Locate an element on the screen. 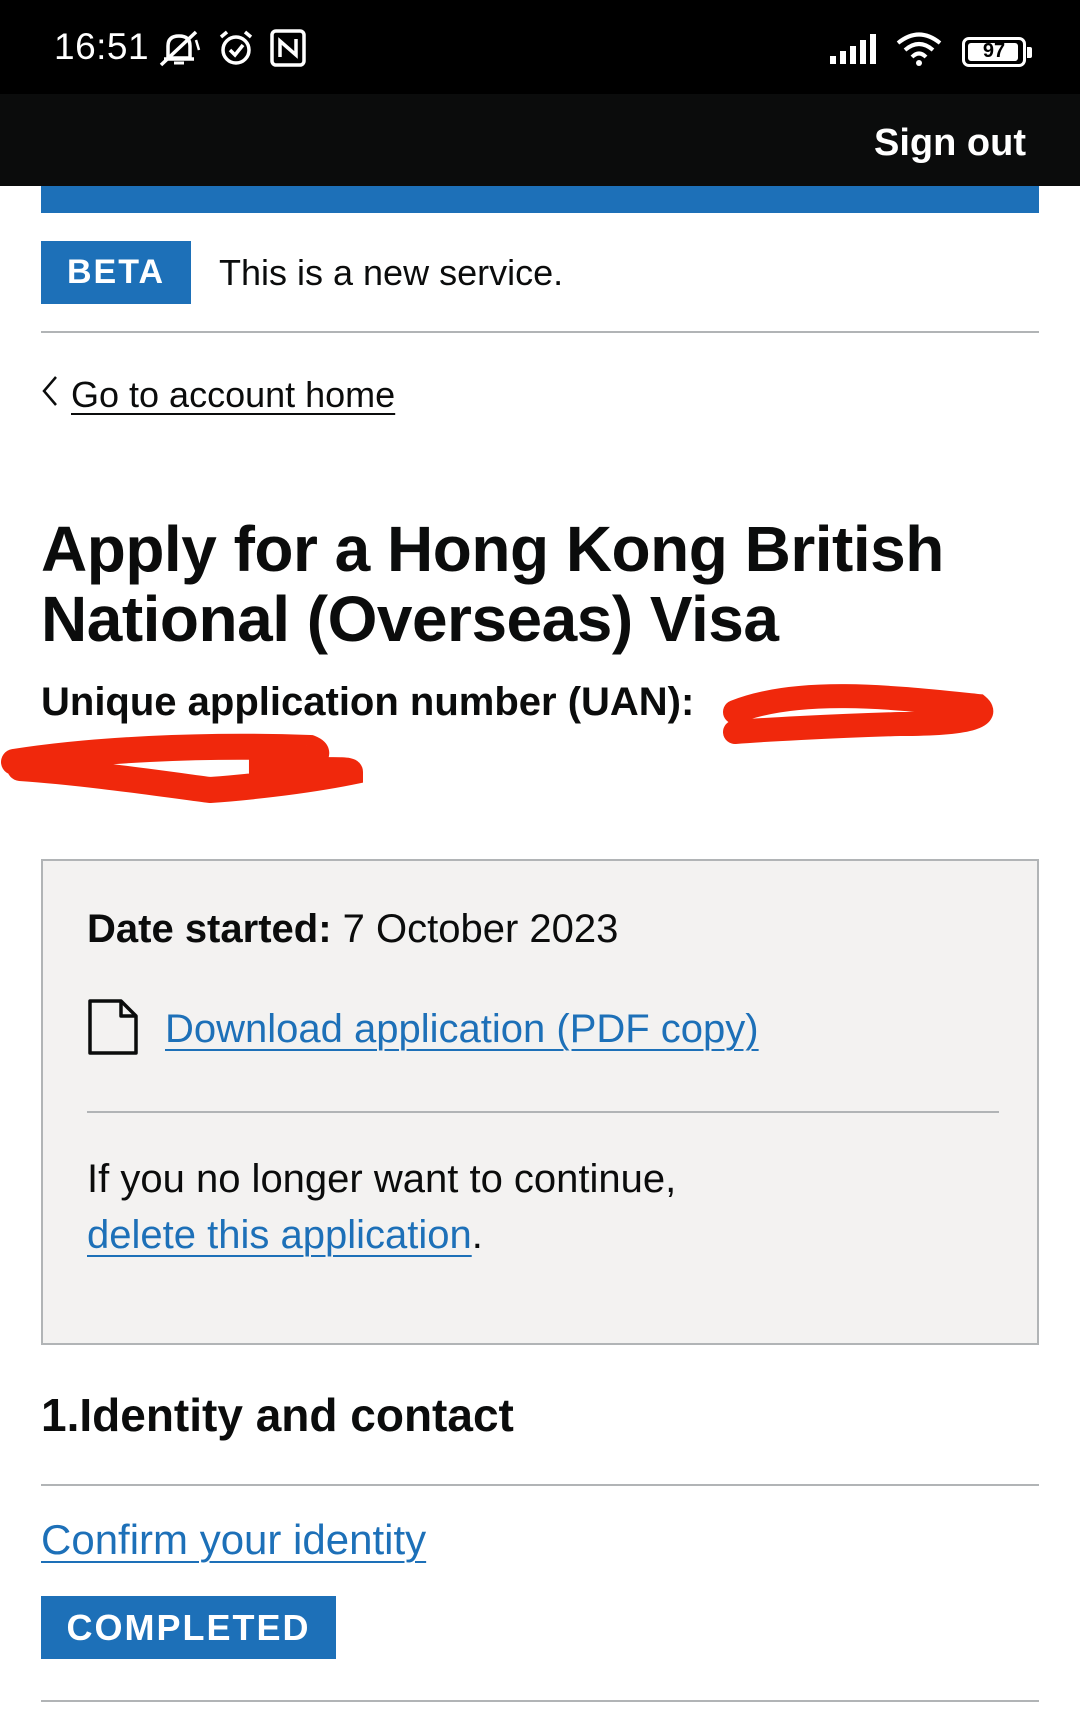  battery-icon: 97 is located at coordinates (997, 51).